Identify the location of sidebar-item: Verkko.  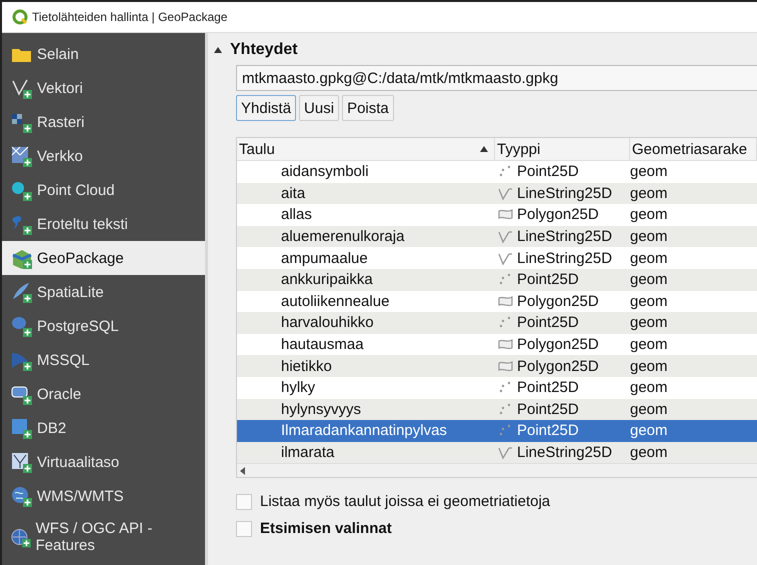
(103, 156).